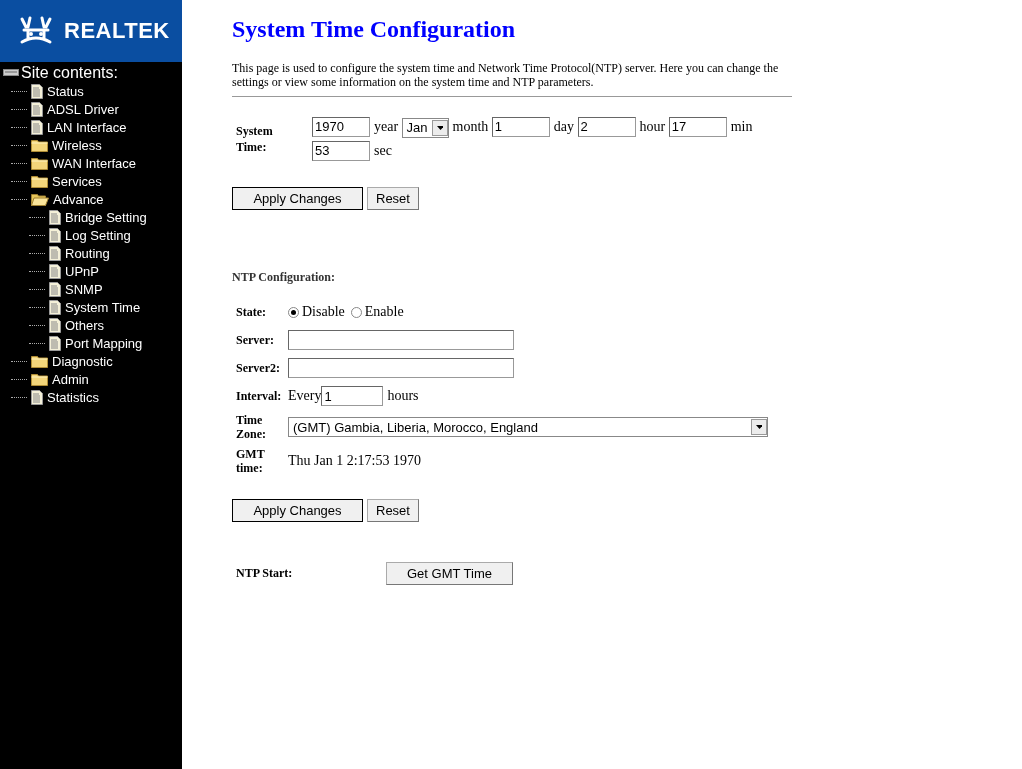 The height and width of the screenshot is (769, 1022). Describe the element at coordinates (77, 181) in the screenshot. I see `sidebar-item: Services` at that location.